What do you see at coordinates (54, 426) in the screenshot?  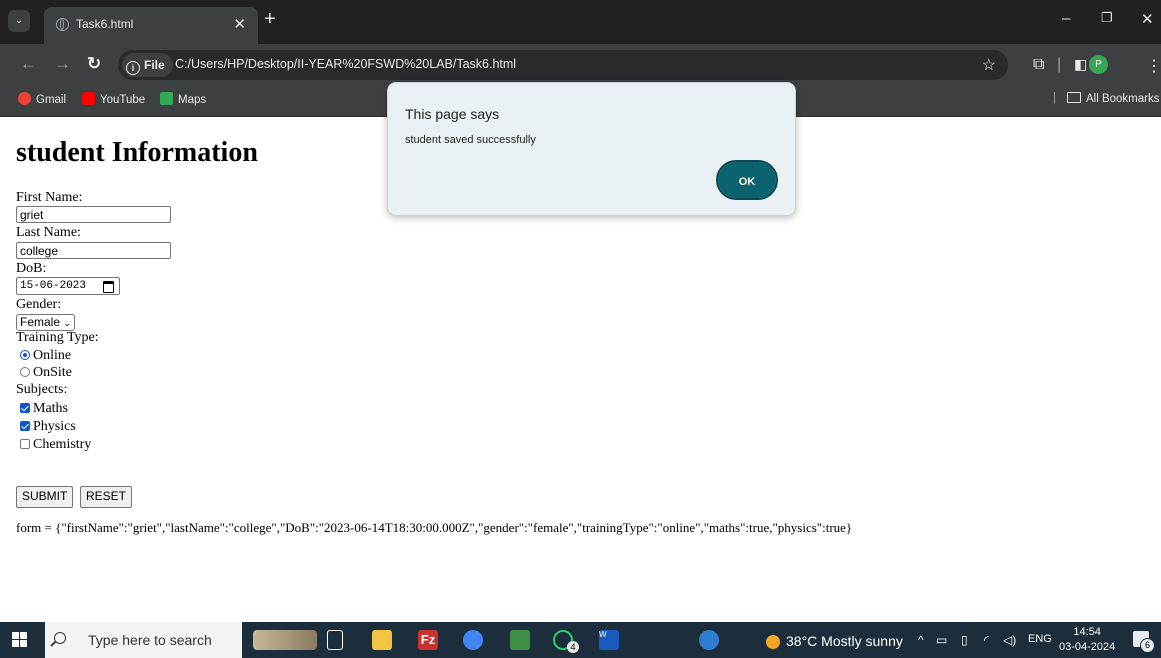 I see `physics-label: Physics` at bounding box center [54, 426].